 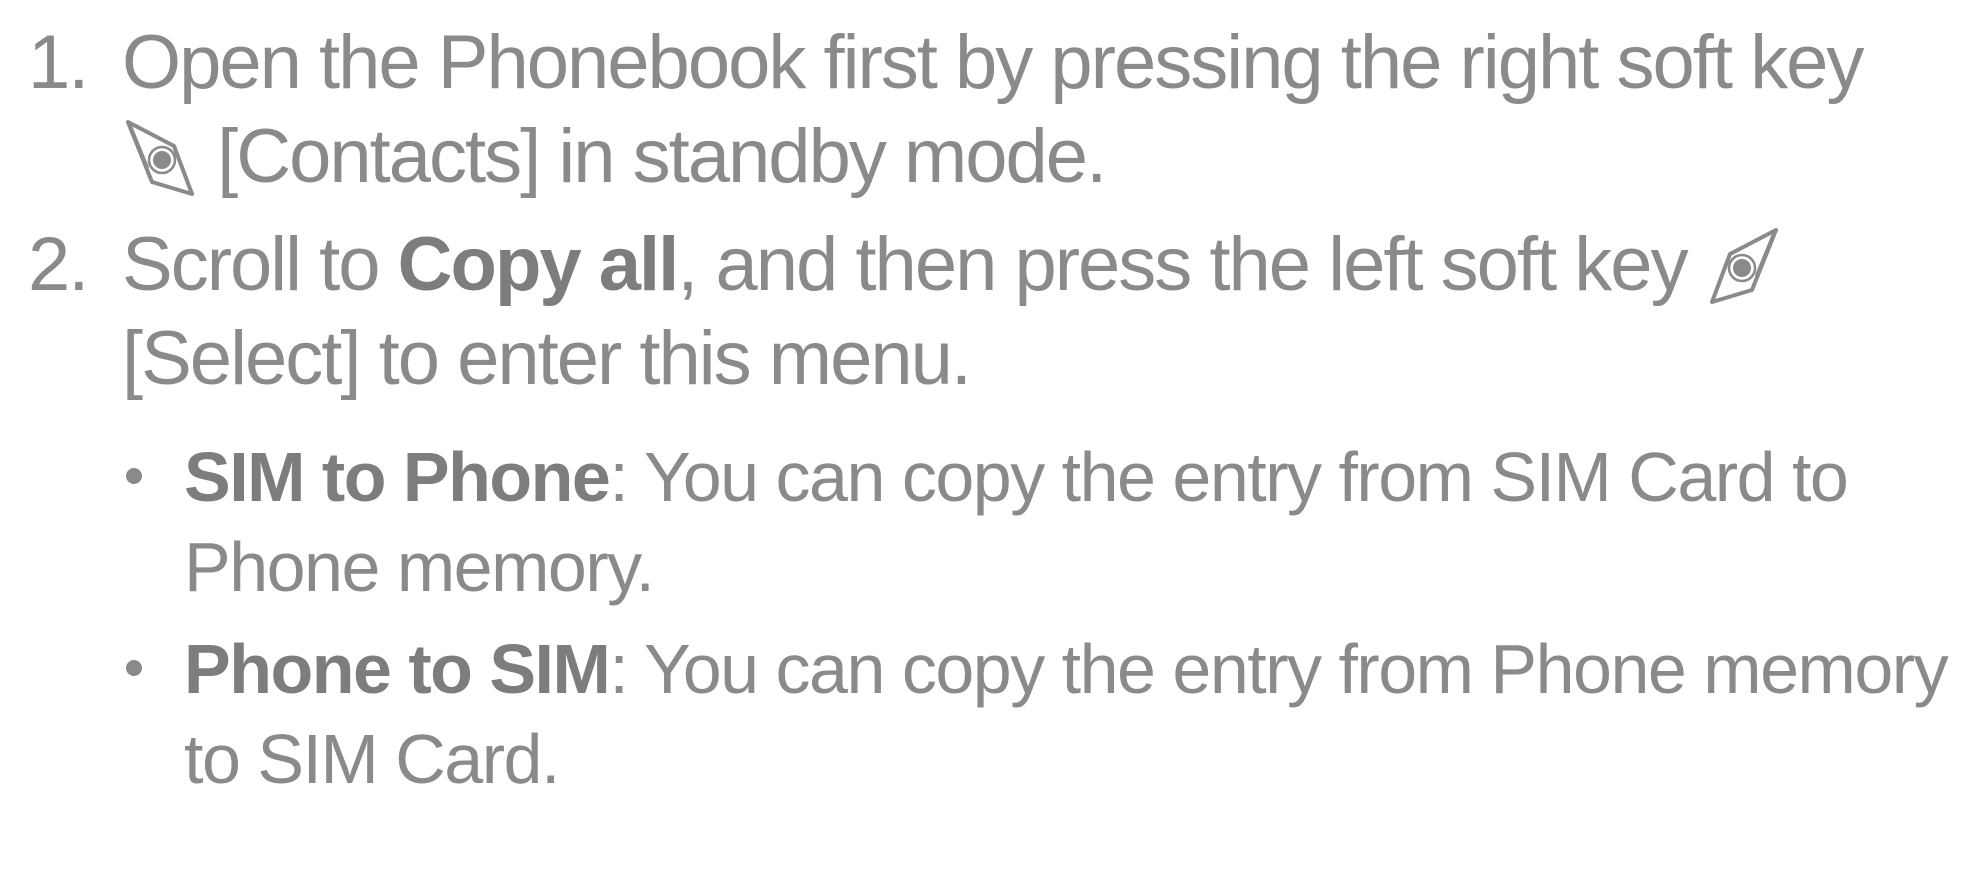 What do you see at coordinates (160, 156) in the screenshot?
I see `right-soft-key-icon` at bounding box center [160, 156].